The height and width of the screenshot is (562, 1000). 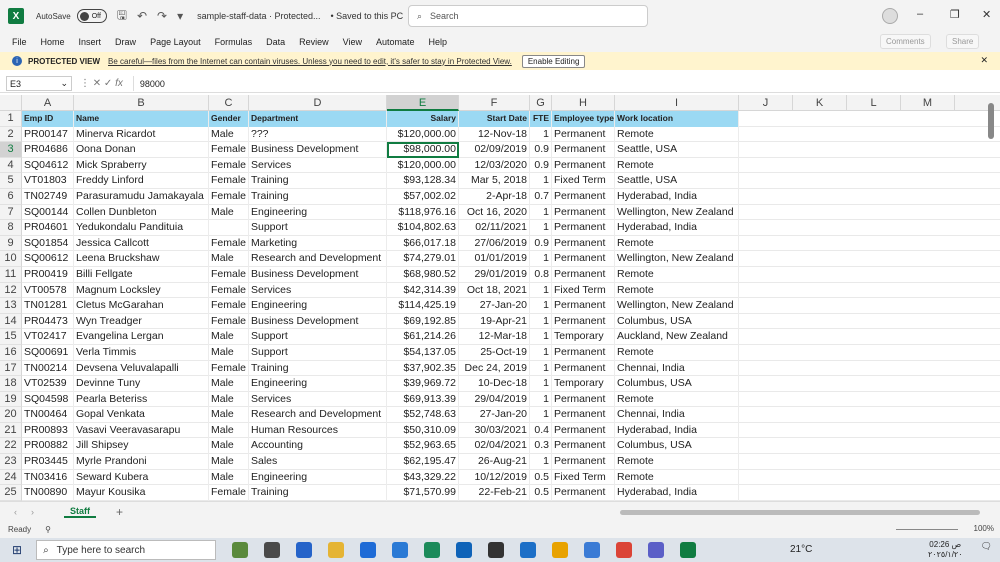 I want to click on table-cell: Wellington, New Zealand, so click(x=677, y=259).